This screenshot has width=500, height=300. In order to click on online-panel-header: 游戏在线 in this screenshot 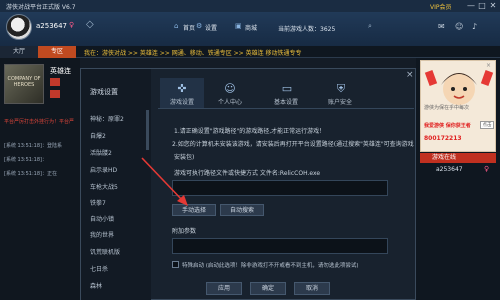, I will do `click(458, 158)`.